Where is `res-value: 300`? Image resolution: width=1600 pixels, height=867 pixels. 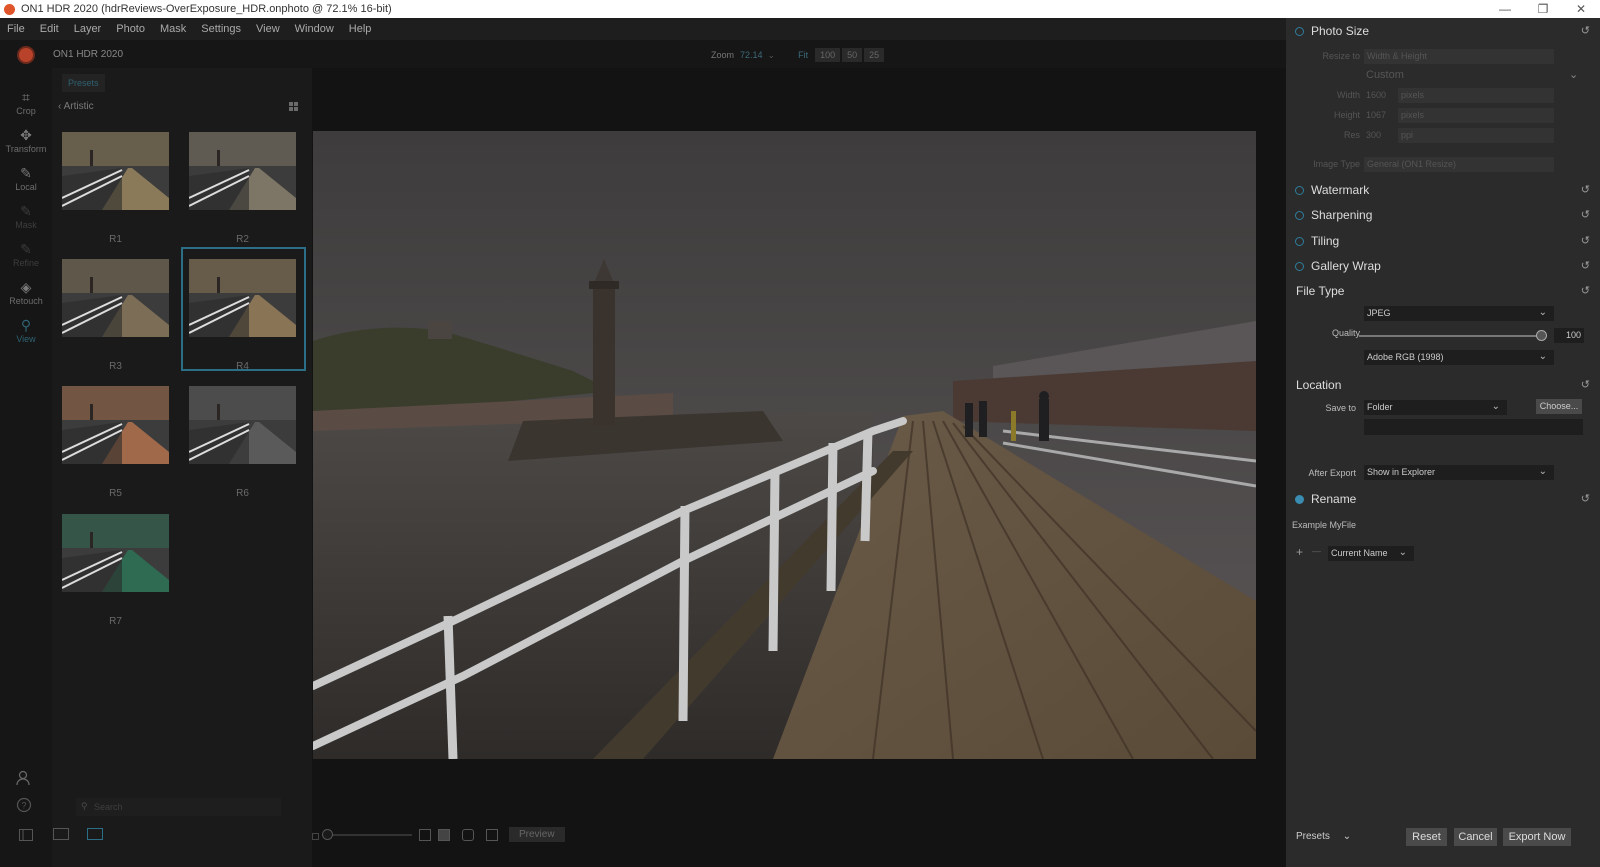 res-value: 300 is located at coordinates (1373, 135).